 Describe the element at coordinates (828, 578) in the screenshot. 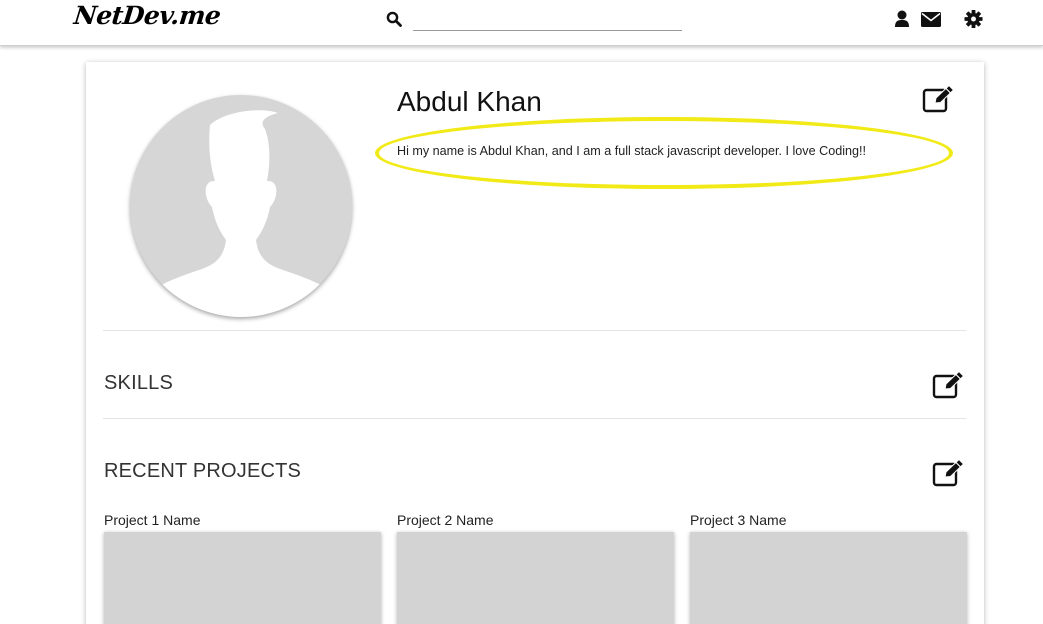

I see `project-3-thumbnail` at that location.